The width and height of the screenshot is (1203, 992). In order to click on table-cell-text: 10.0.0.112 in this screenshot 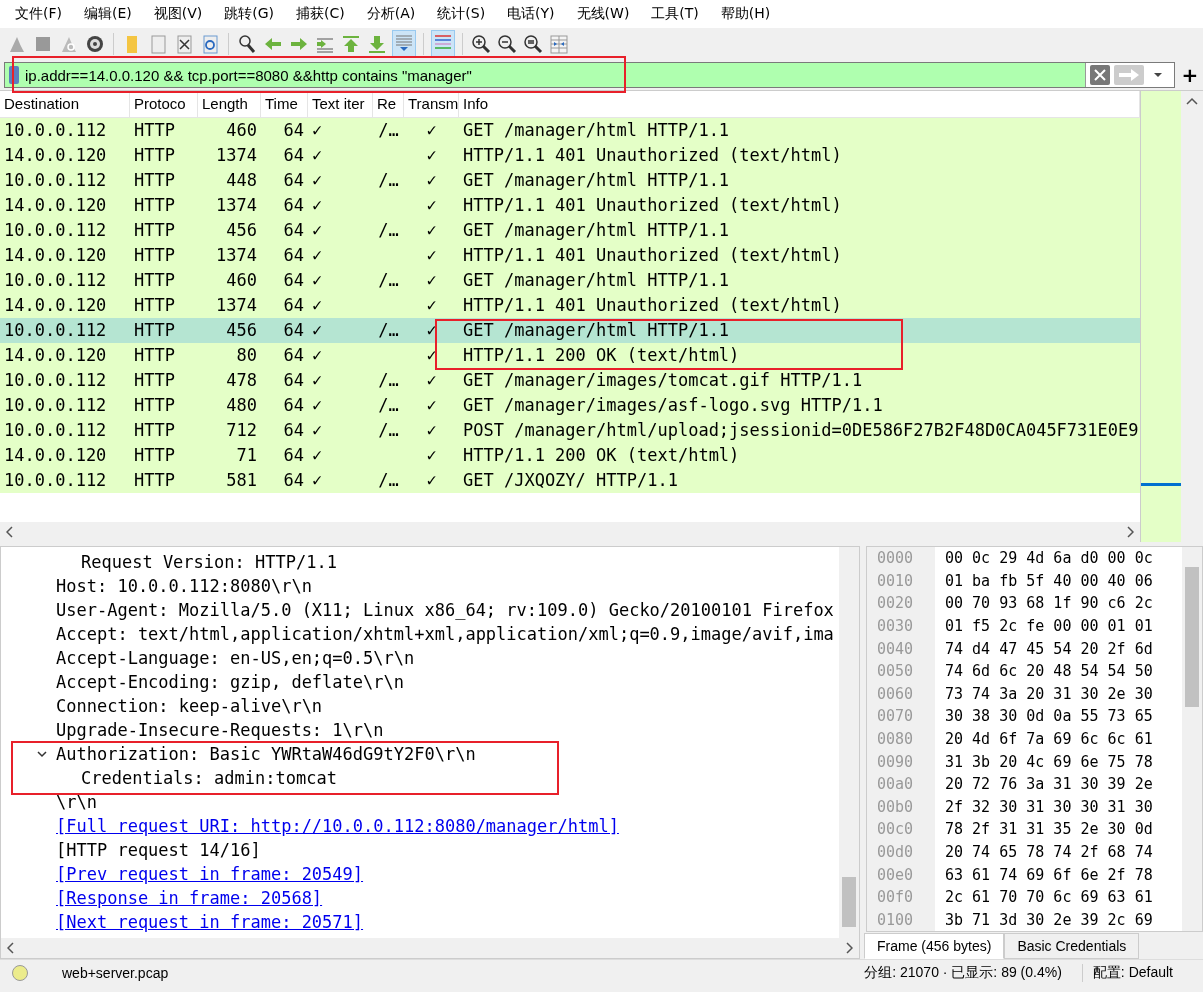, I will do `click(55, 230)`.